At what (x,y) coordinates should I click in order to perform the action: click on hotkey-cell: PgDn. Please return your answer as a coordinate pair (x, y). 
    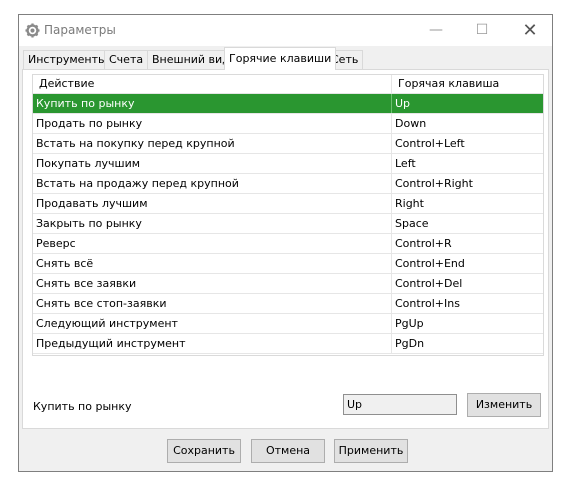
    Looking at the image, I should click on (468, 343).